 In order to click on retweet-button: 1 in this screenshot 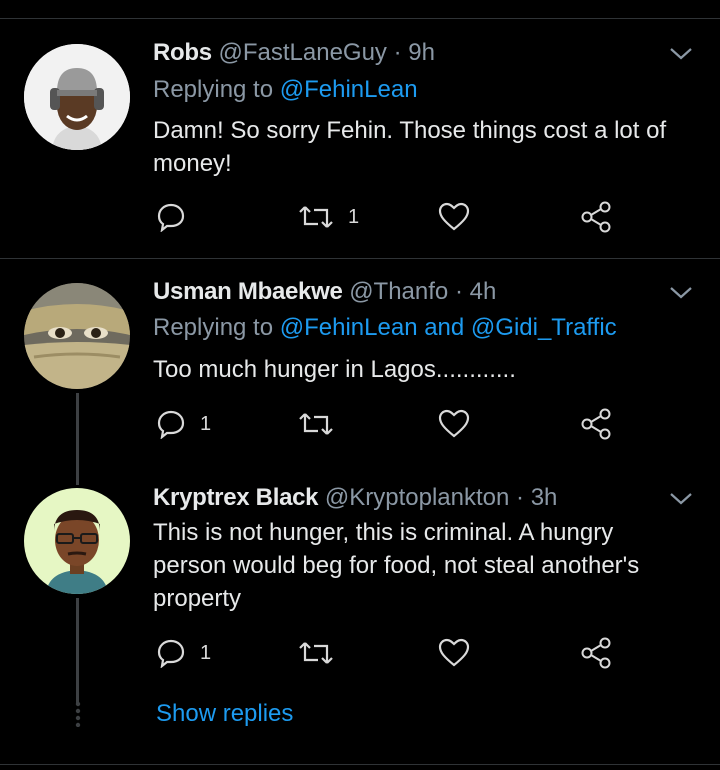, I will do `click(328, 217)`.